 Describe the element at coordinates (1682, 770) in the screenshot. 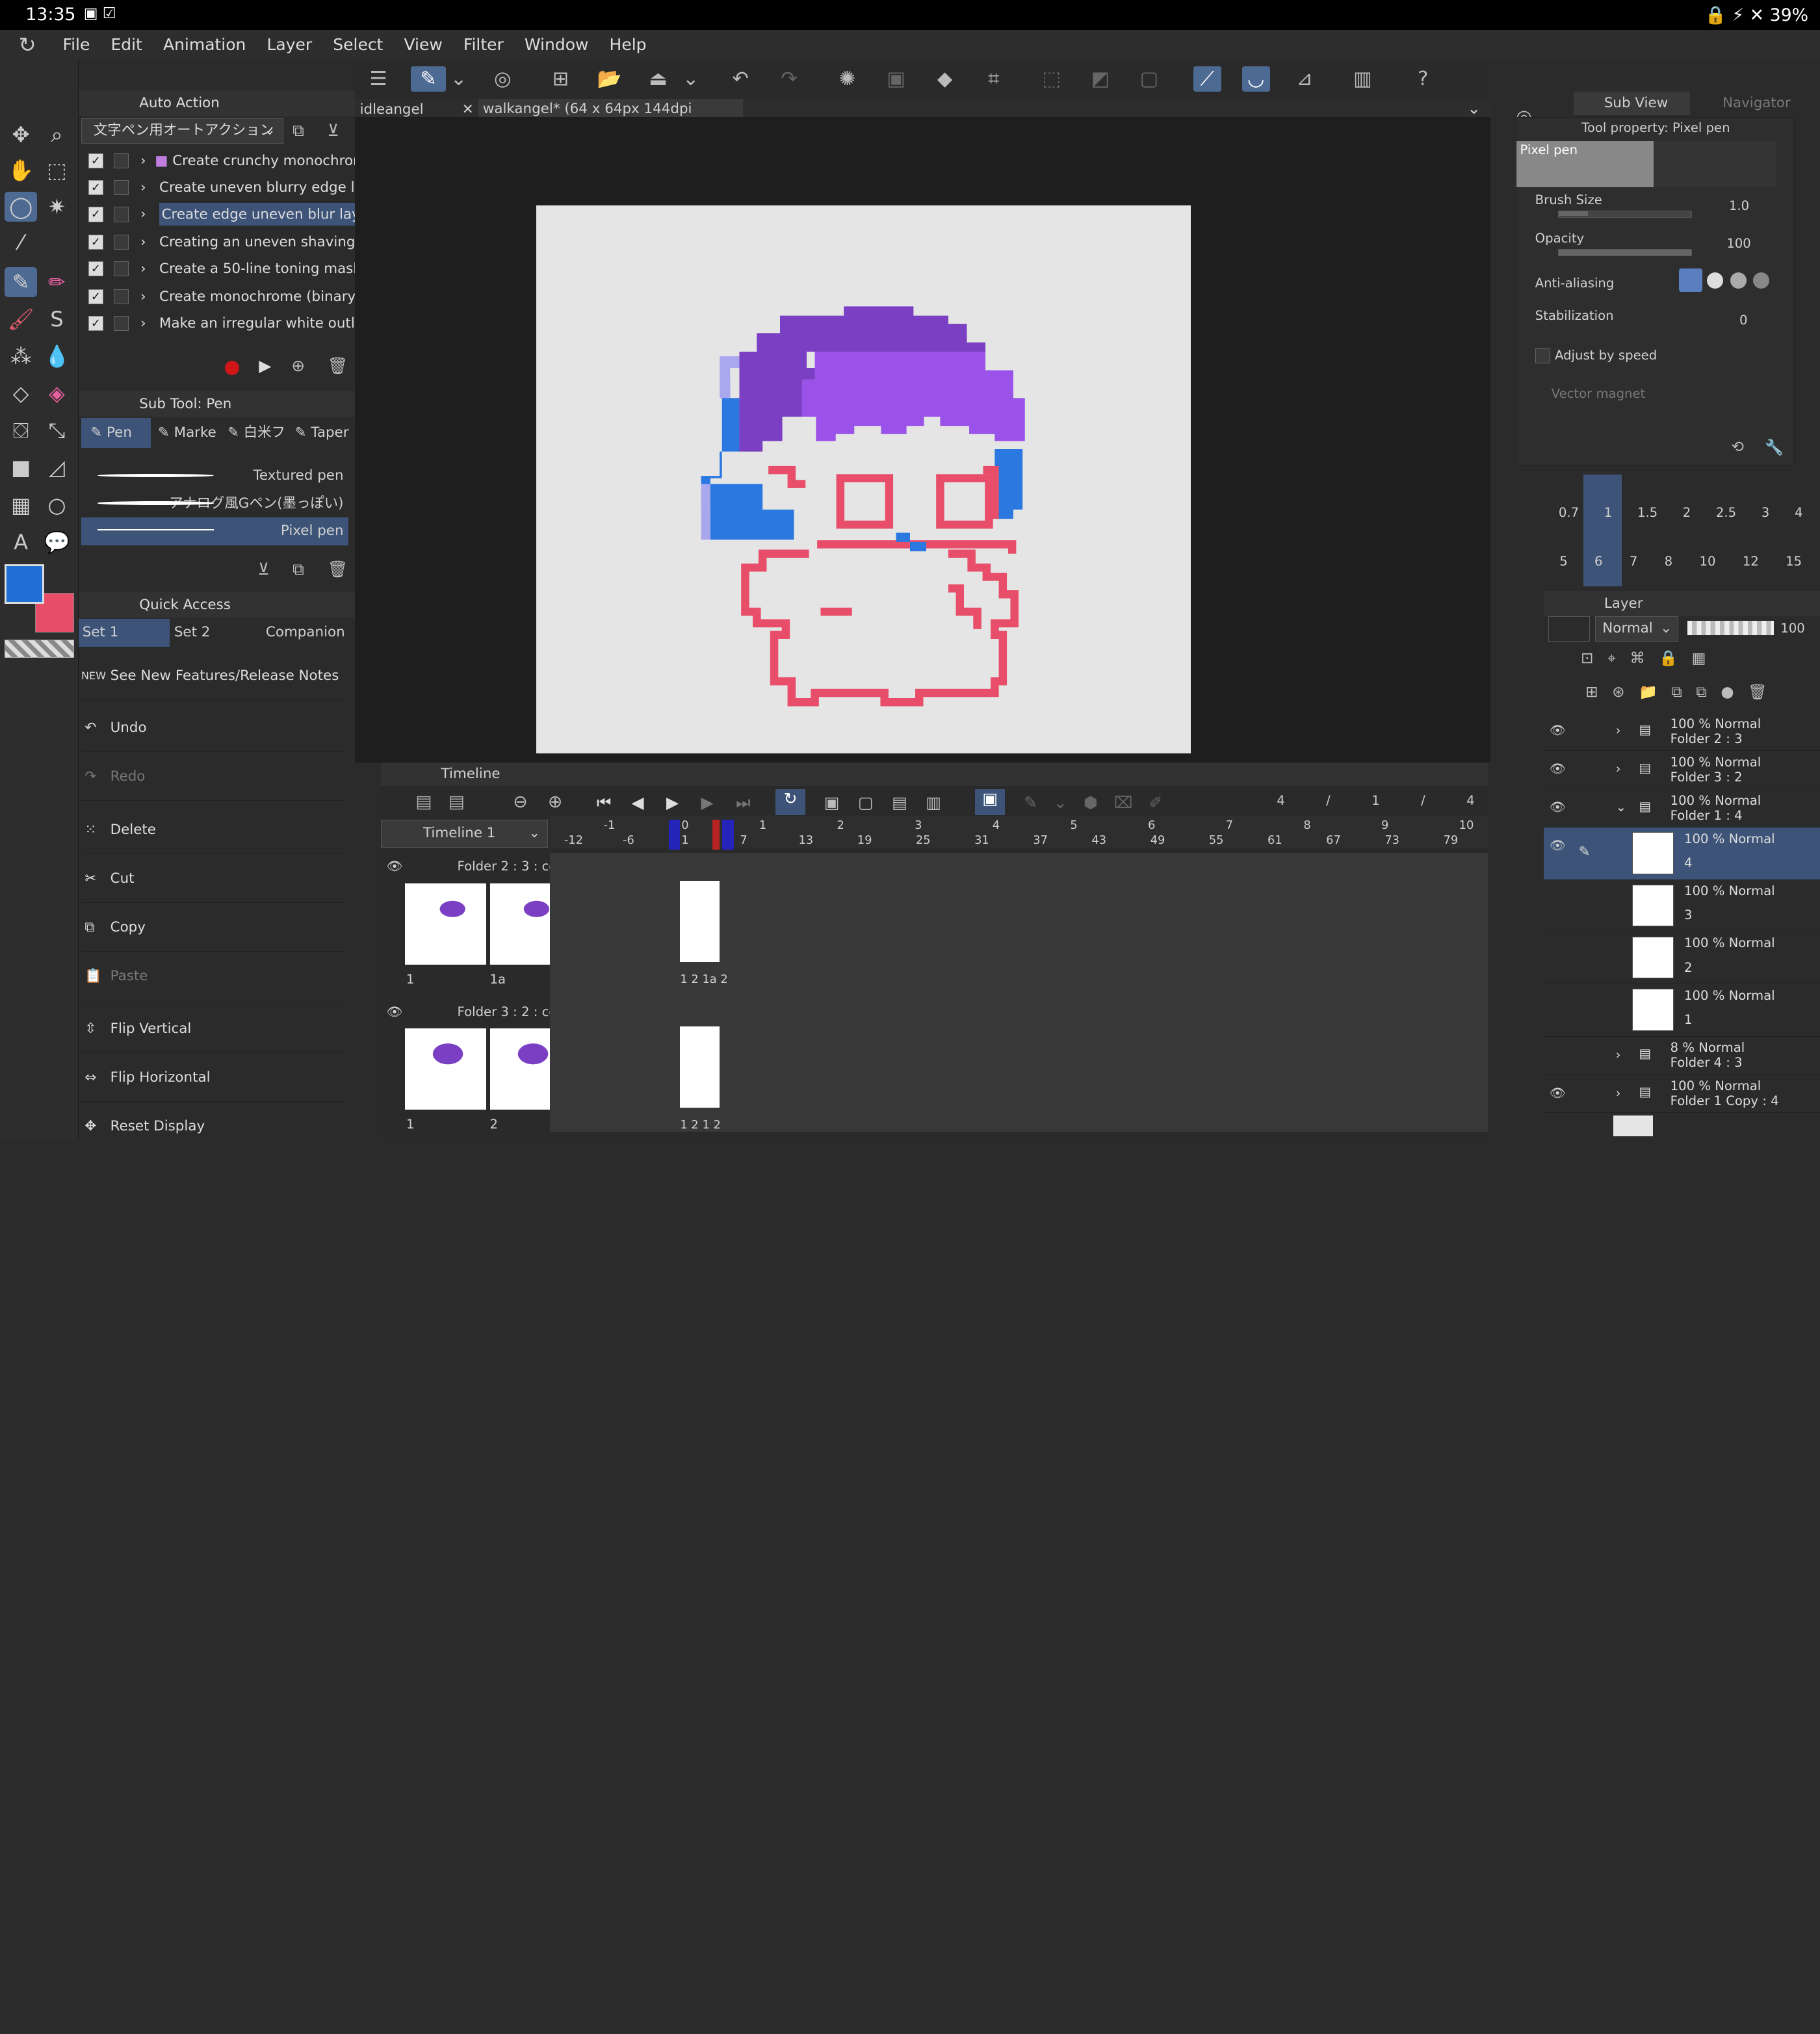

I see `layer-row: 👁 › ▤ 100 % Normal Folder 3 : 2` at that location.